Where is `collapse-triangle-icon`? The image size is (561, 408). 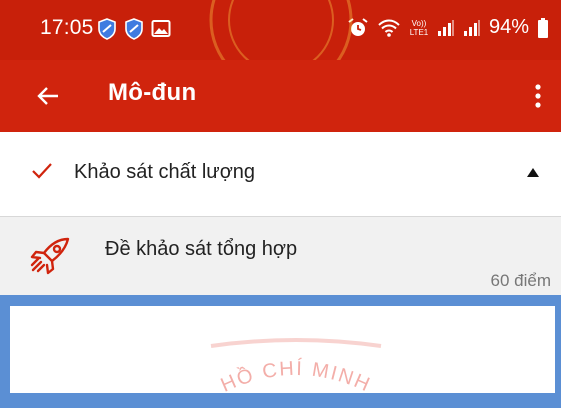
collapse-triangle-icon is located at coordinates (533, 172).